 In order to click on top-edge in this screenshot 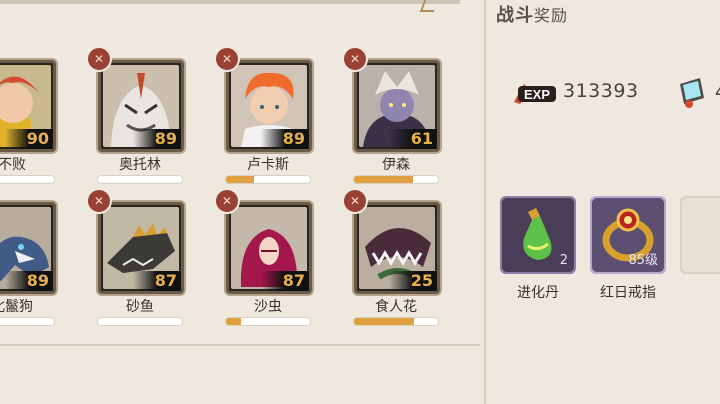, I will do `click(230, 2)`.